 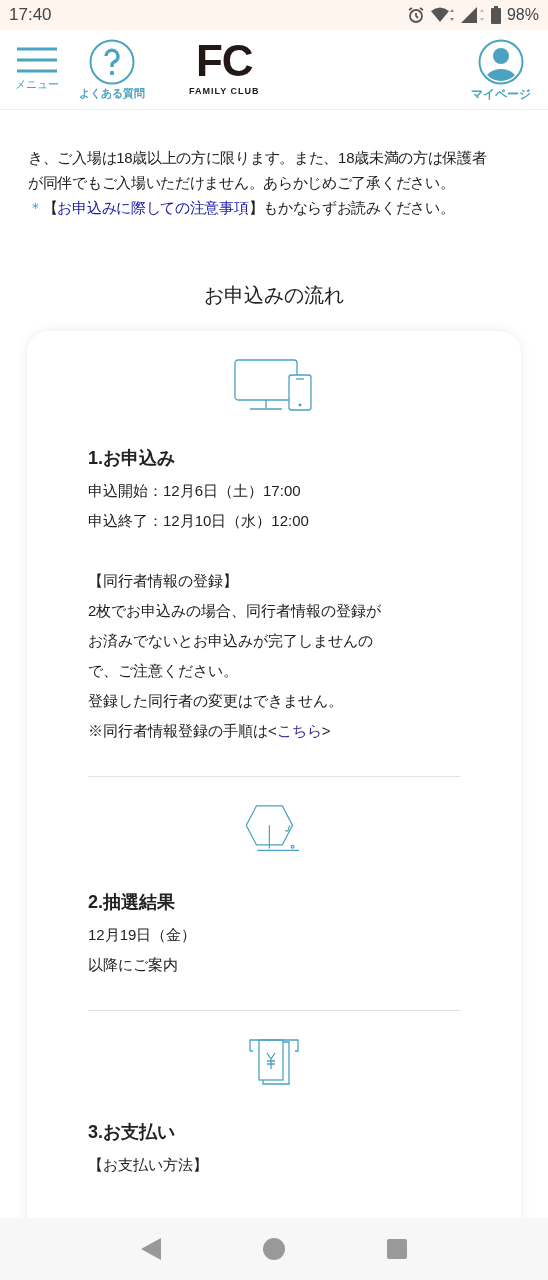 What do you see at coordinates (30, 15) in the screenshot?
I see `clock-time: 17:40` at bounding box center [30, 15].